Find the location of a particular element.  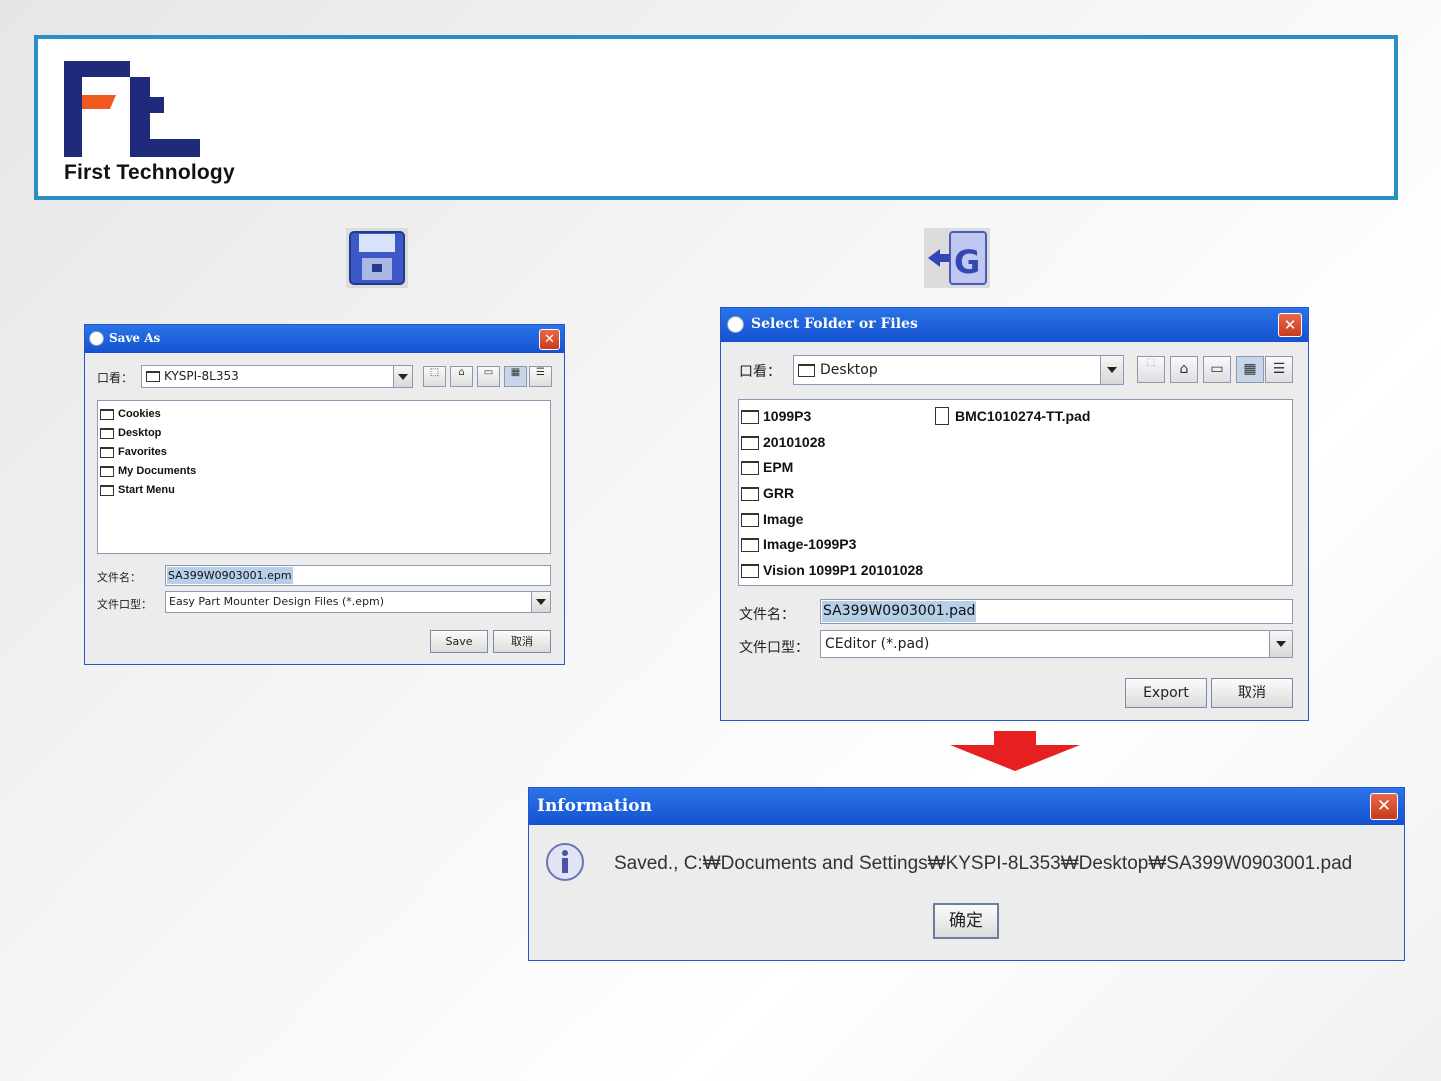

item-label: Favorites is located at coordinates (142, 452).